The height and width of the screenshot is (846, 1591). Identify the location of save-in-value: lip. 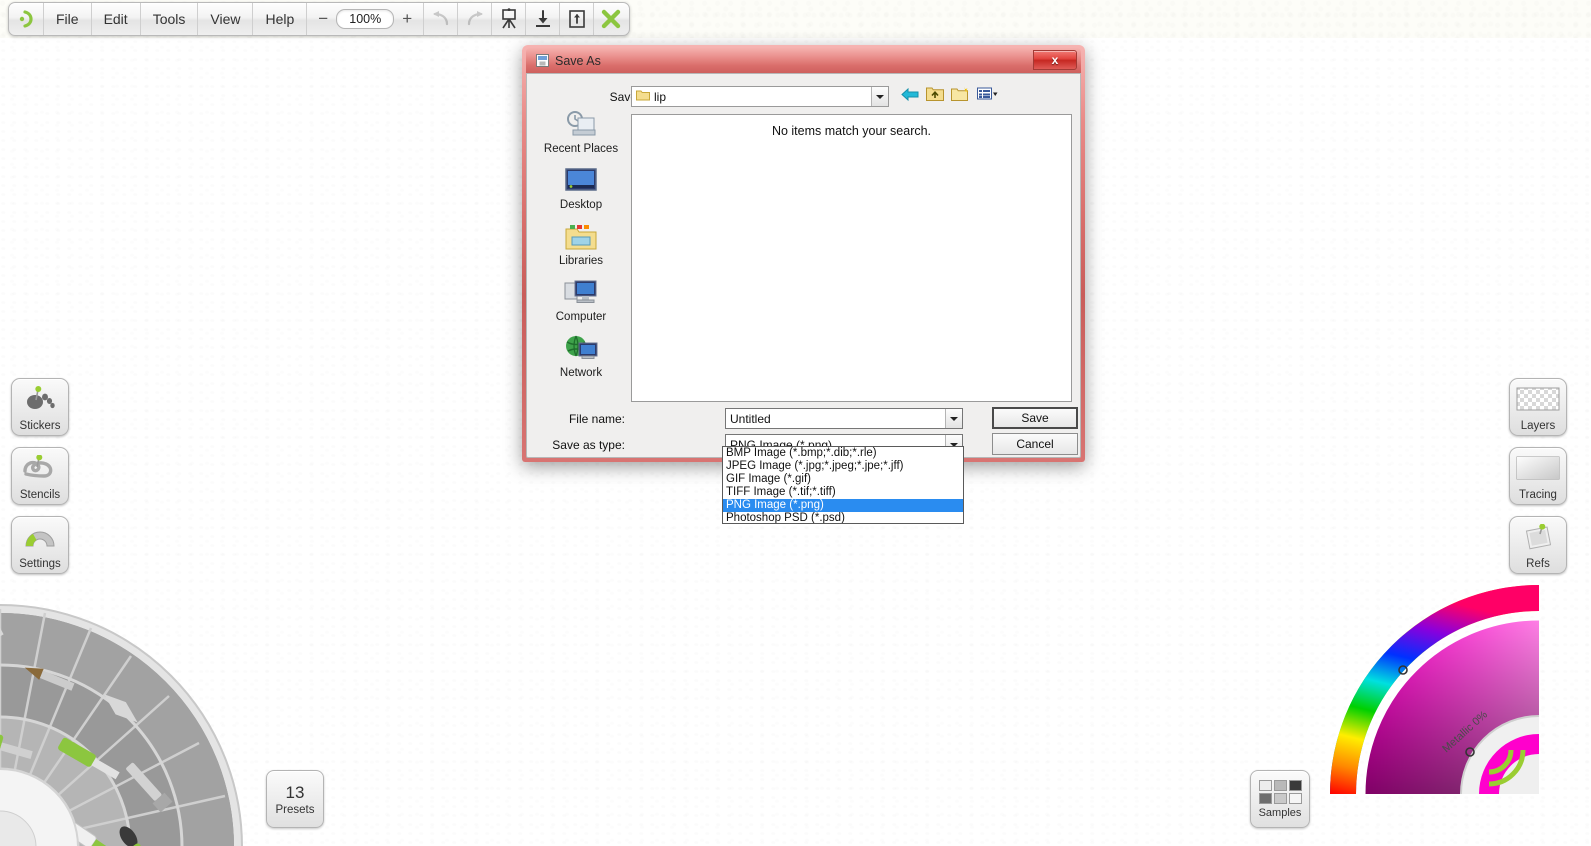
(660, 96).